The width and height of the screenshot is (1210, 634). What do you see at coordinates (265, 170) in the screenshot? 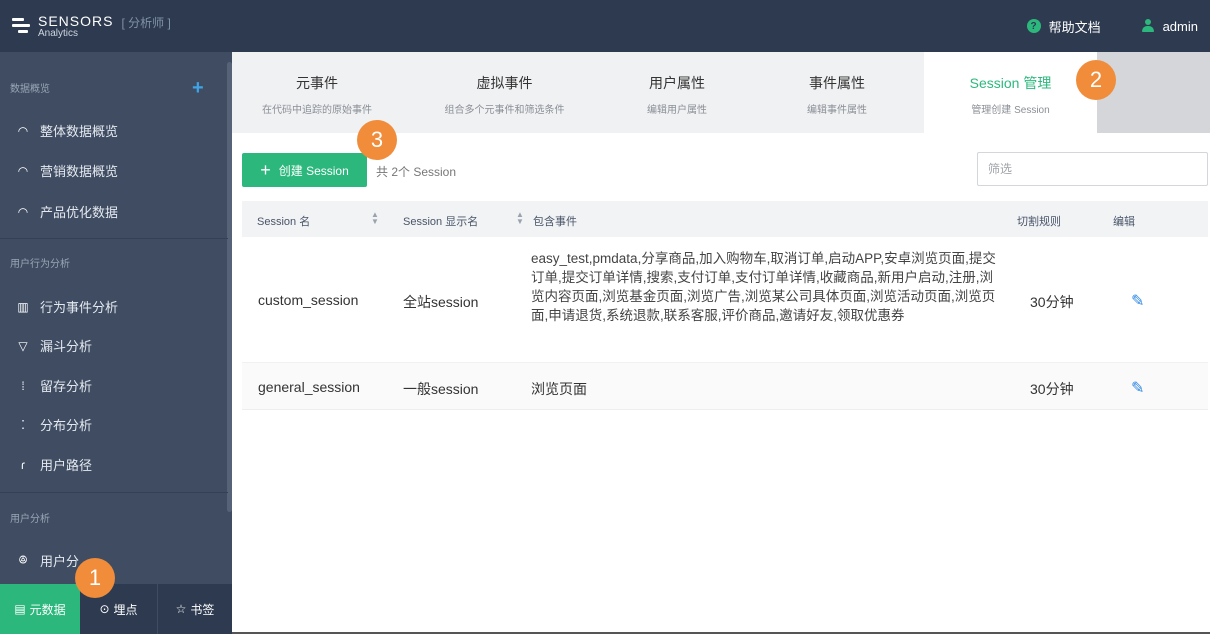
I see `plus-icon: +` at bounding box center [265, 170].